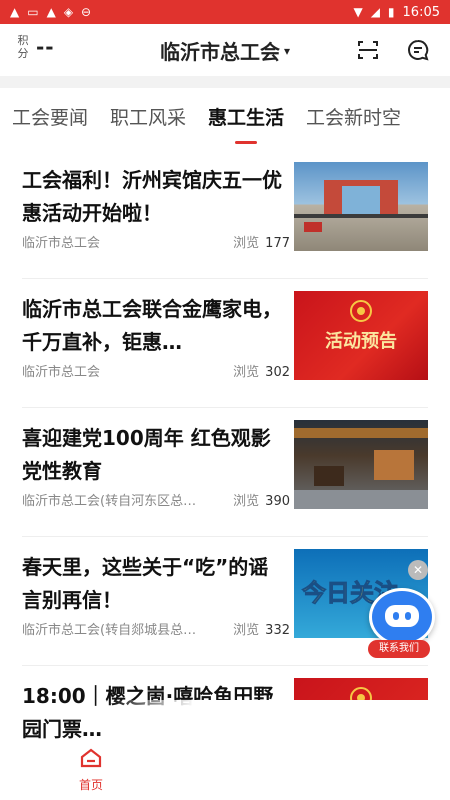 This screenshot has height=800, width=450. Describe the element at coordinates (225, 12) in the screenshot. I see `status-bar: ▲ ▭ ▲ ◈ ⊖ ▼ ◢ ▮ 16:05` at that location.